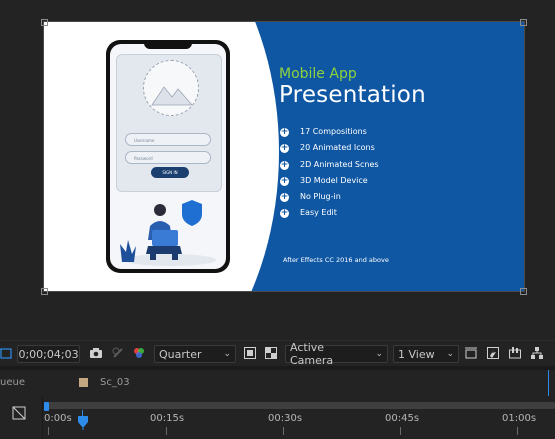 The height and width of the screenshot is (439, 555). What do you see at coordinates (312, 354) in the screenshot?
I see `camera-view-value: Active Camera` at bounding box center [312, 354].